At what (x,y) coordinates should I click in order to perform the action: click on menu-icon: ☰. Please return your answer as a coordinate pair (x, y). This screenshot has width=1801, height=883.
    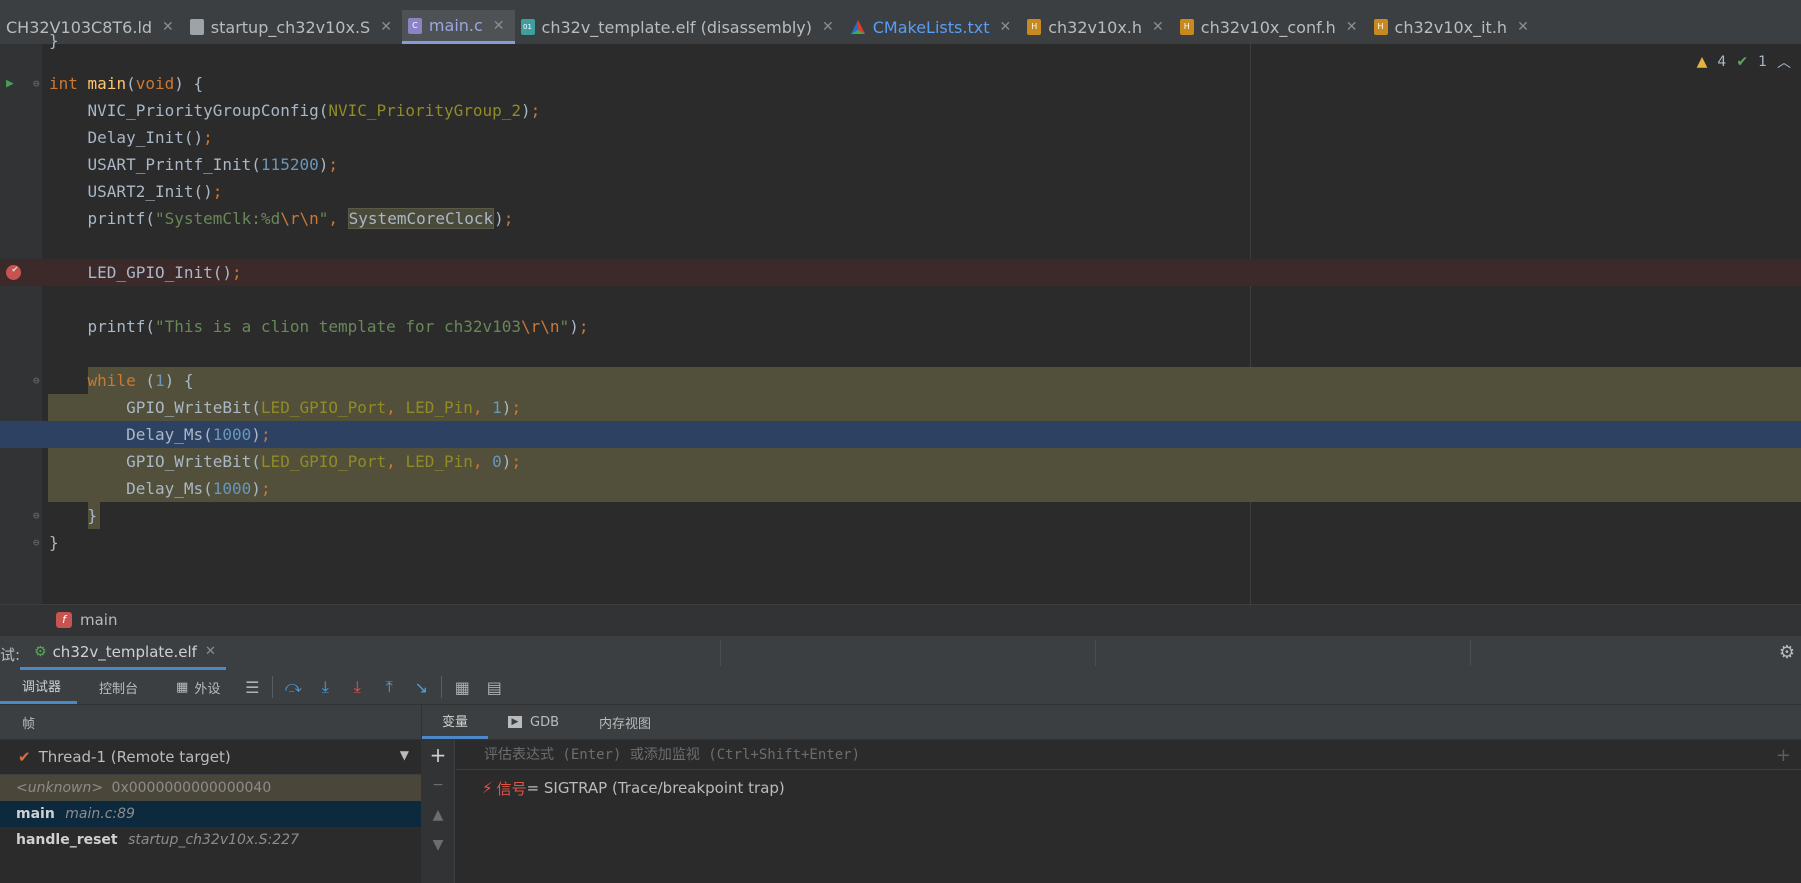
    Looking at the image, I should click on (252, 687).